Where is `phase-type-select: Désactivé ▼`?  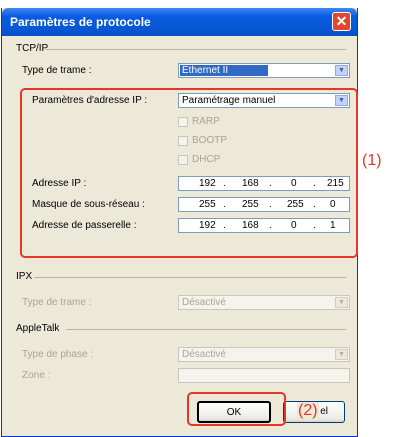 phase-type-select: Désactivé ▼ is located at coordinates (264, 354).